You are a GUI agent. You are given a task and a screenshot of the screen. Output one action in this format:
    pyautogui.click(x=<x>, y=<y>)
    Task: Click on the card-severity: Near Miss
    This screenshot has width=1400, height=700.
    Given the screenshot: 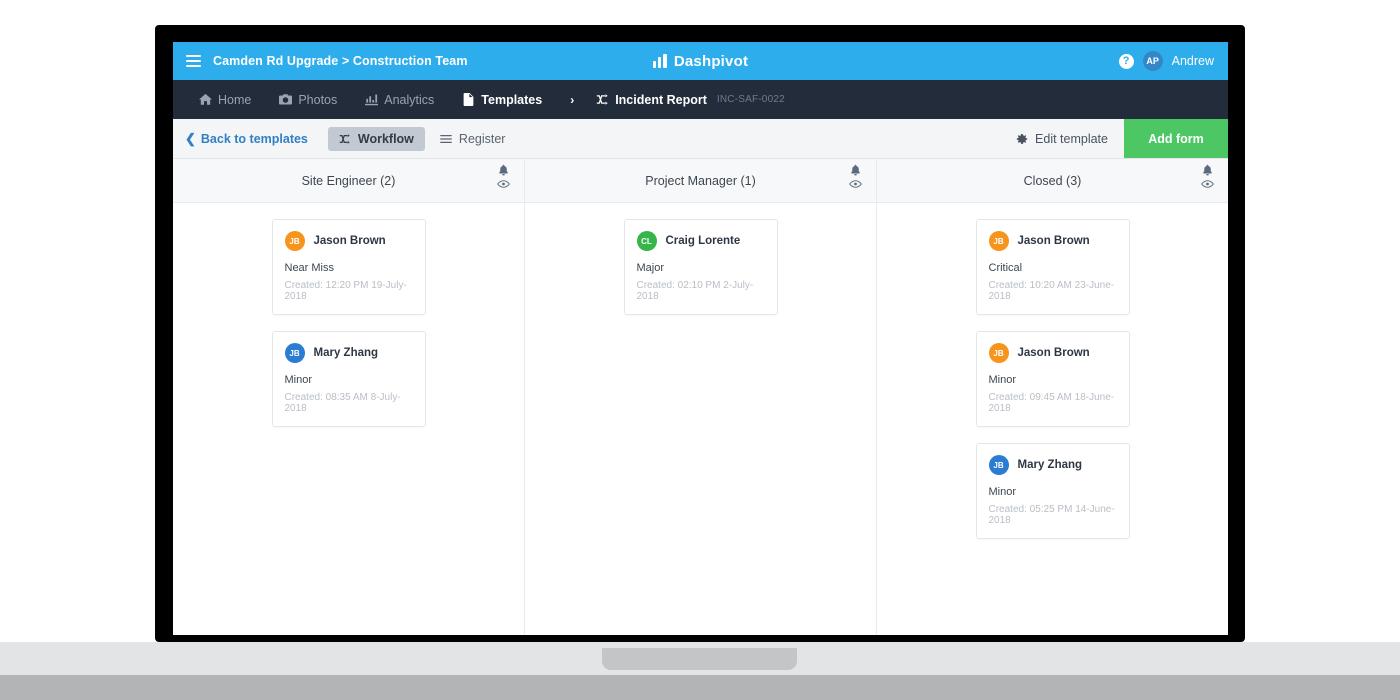 What is the action you would take?
    pyautogui.click(x=309, y=268)
    